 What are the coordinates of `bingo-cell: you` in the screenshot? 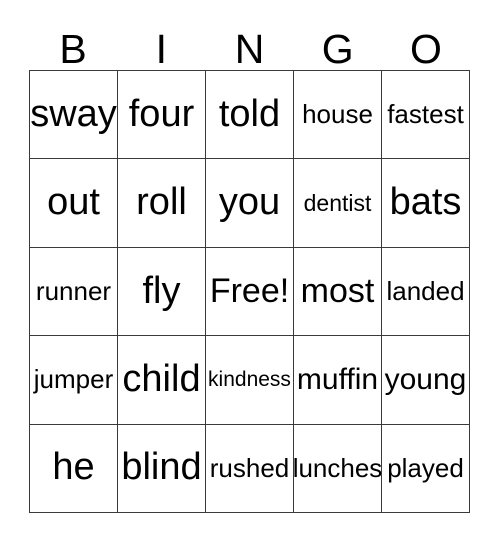 It's located at (250, 203).